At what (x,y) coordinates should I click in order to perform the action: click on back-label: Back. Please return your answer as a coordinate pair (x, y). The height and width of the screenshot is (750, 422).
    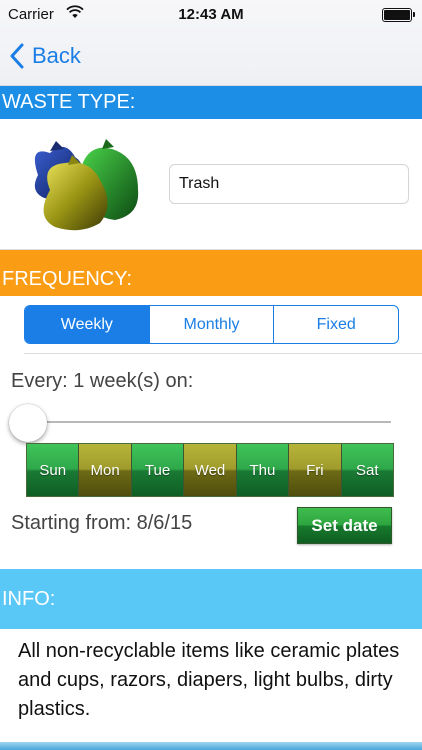
    Looking at the image, I should click on (56, 55).